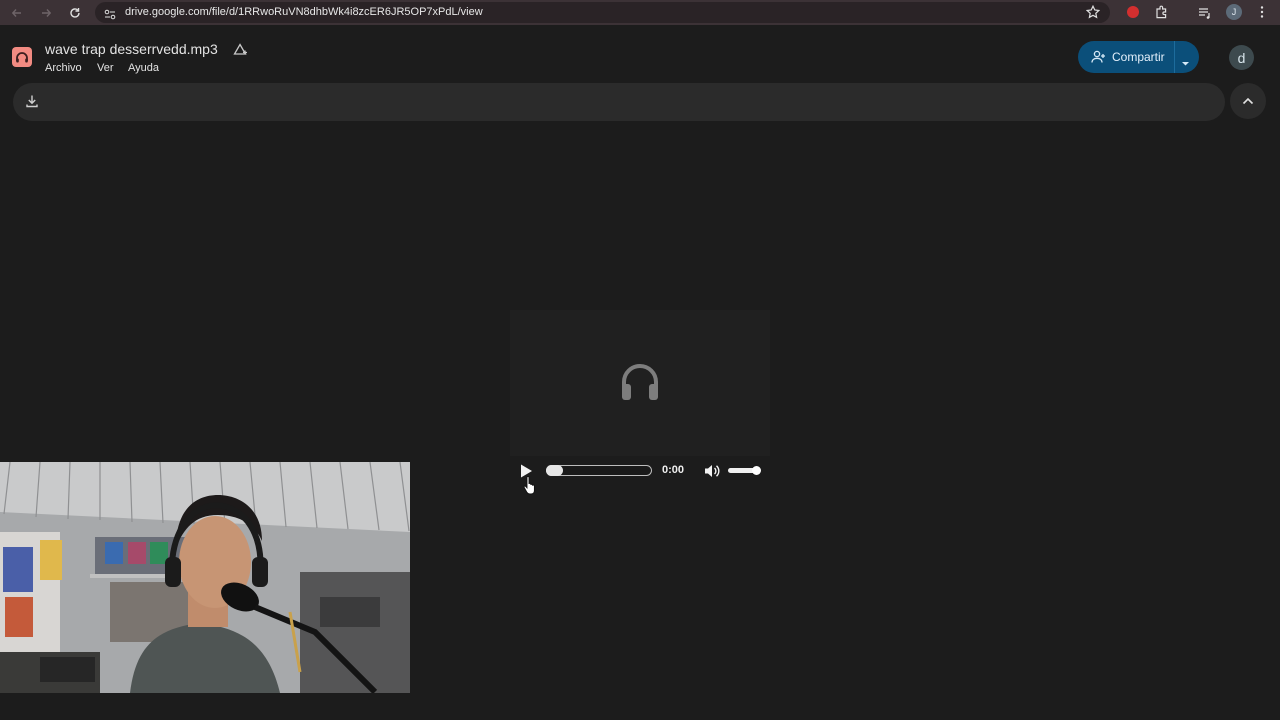  I want to click on share-button: Compartir, so click(1138, 57).